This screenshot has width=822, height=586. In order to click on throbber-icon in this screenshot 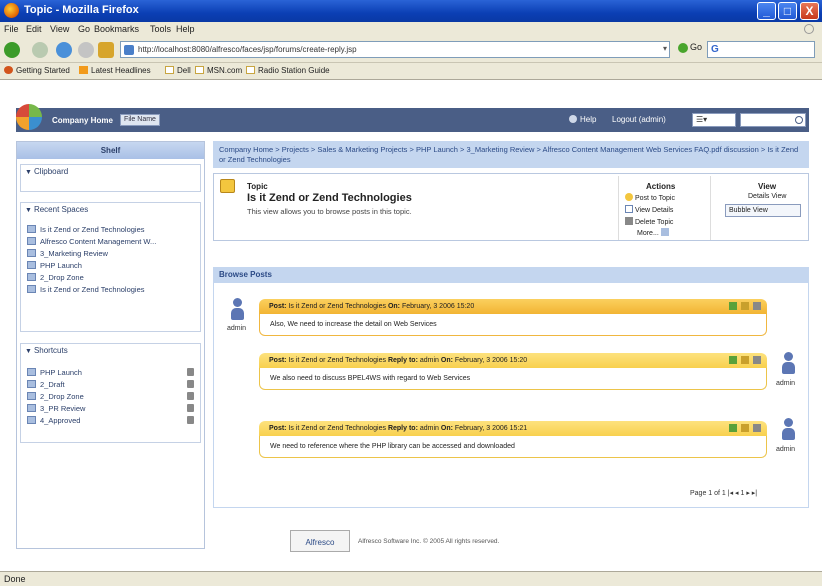, I will do `click(809, 29)`.